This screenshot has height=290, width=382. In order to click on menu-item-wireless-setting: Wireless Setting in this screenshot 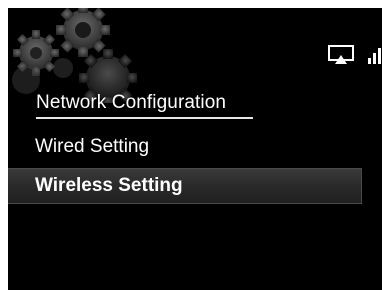, I will do `click(185, 186)`.